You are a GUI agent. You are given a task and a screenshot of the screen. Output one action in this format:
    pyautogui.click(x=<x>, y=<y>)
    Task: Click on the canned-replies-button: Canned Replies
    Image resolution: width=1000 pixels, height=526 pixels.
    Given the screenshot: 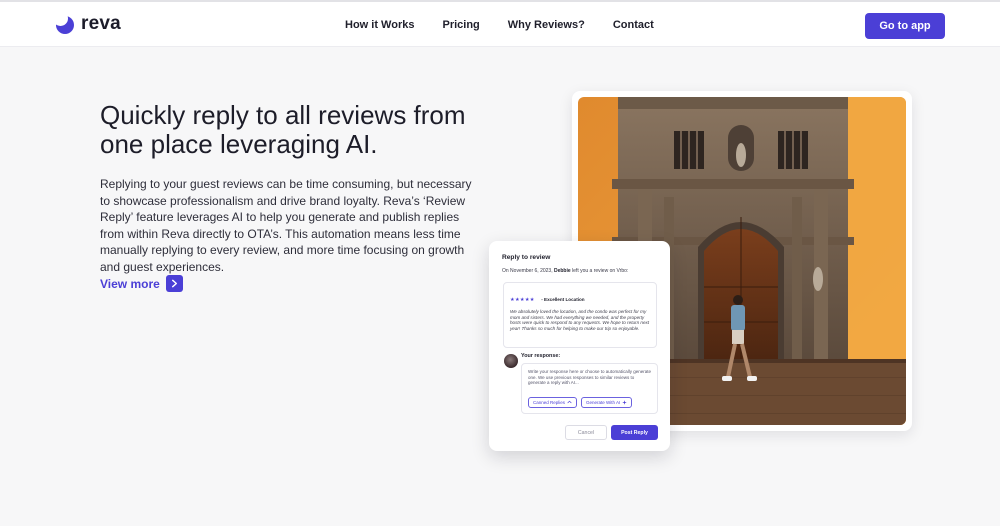 What is the action you would take?
    pyautogui.click(x=553, y=402)
    